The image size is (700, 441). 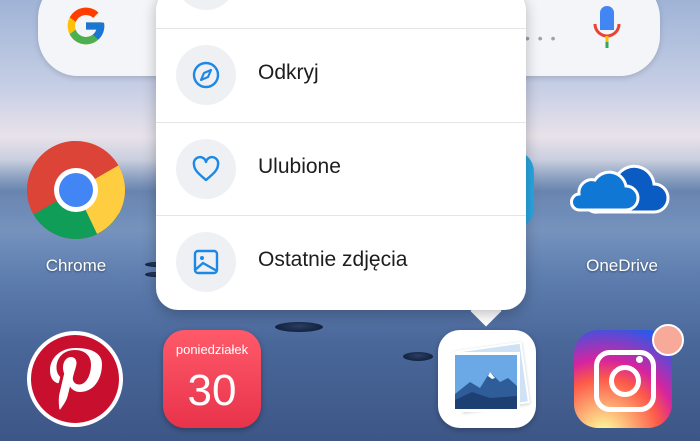 What do you see at coordinates (668, 340) in the screenshot?
I see `notification-badge` at bounding box center [668, 340].